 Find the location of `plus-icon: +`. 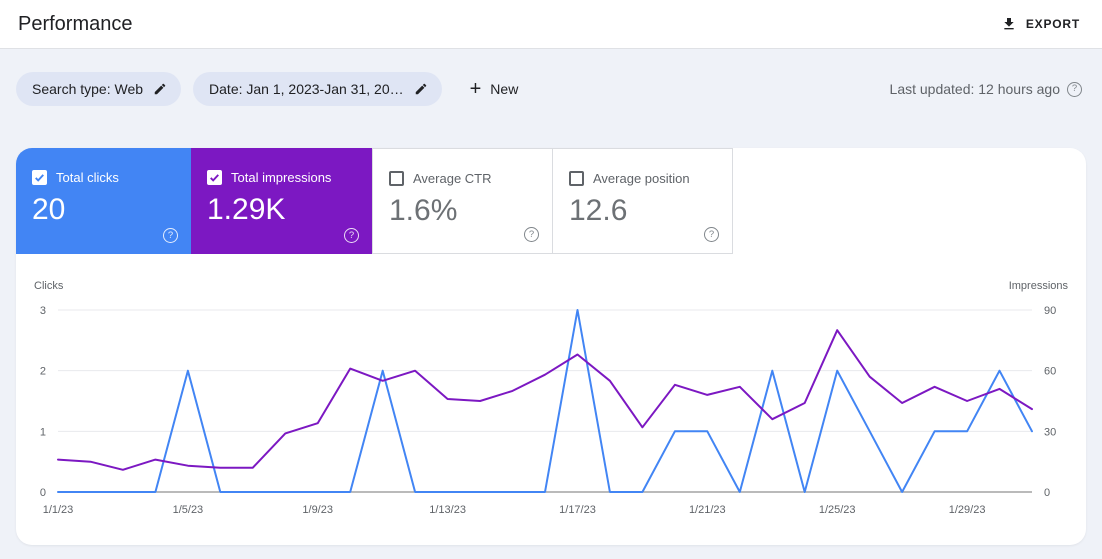

plus-icon: + is located at coordinates (475, 89).